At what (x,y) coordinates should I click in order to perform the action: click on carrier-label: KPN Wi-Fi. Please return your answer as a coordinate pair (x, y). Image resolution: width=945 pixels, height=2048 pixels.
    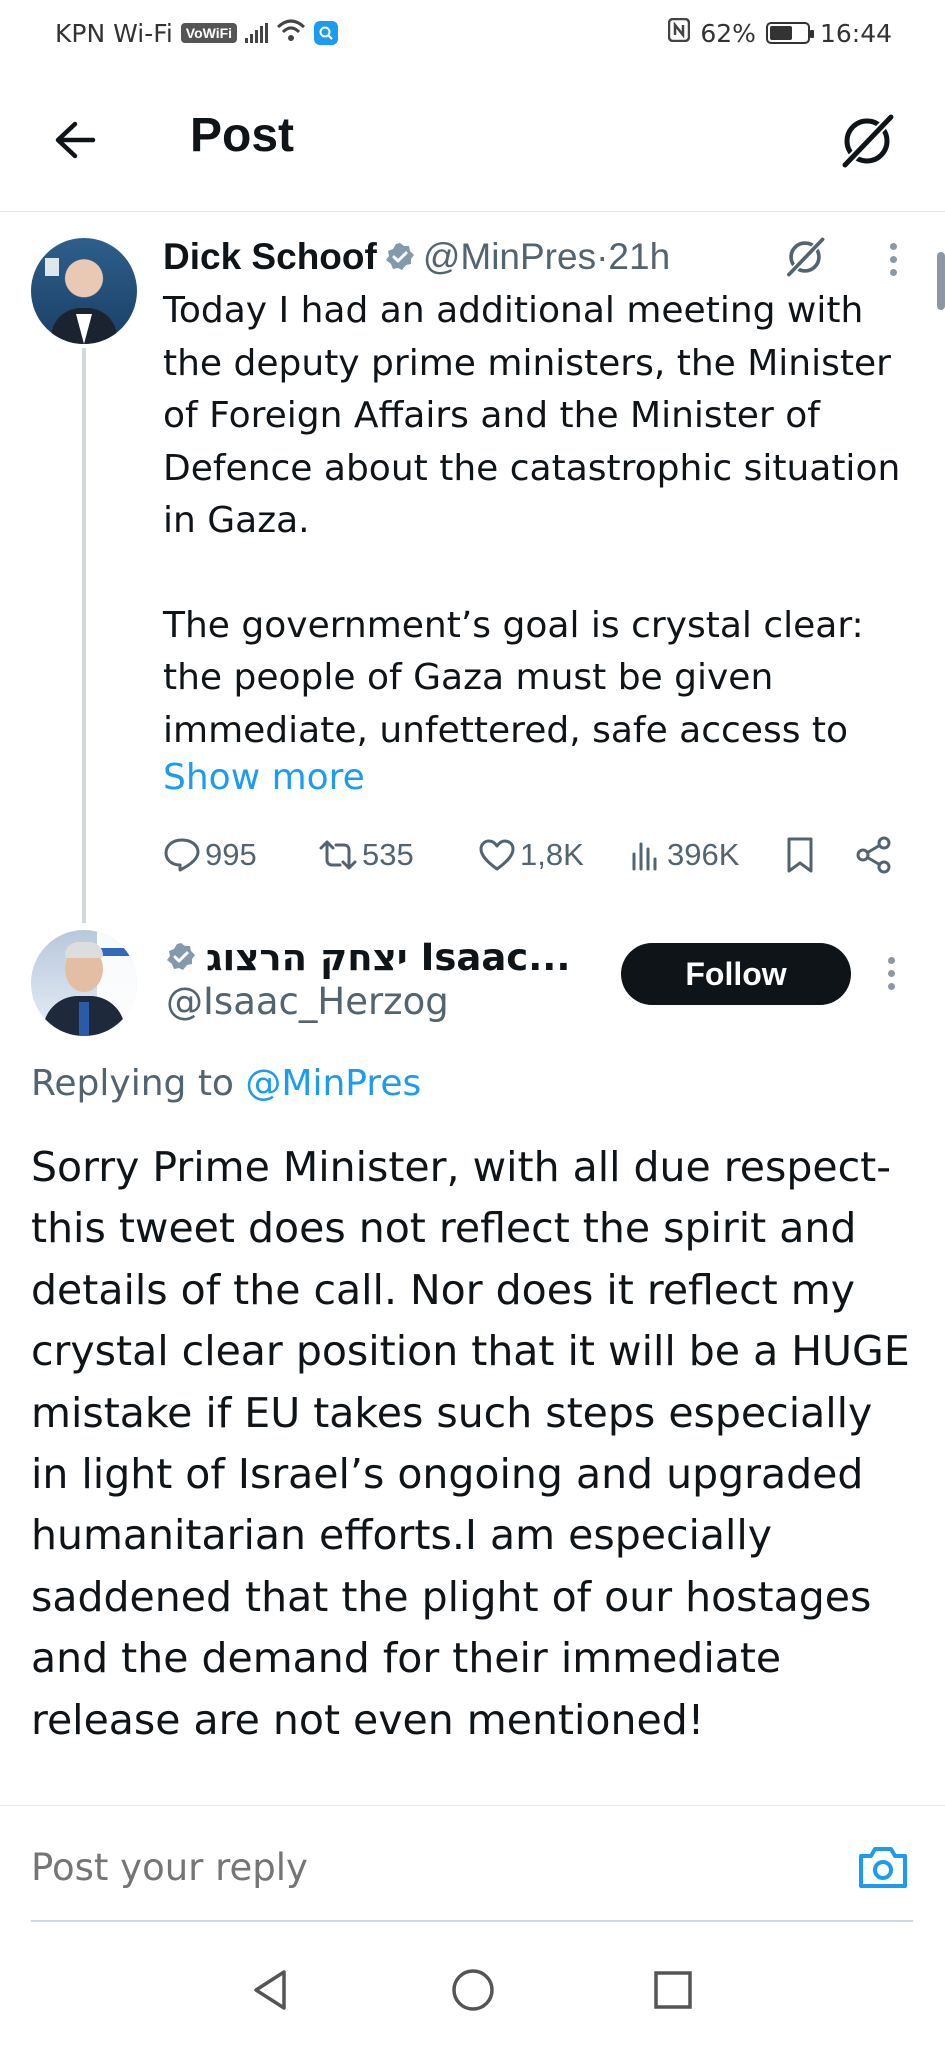
    Looking at the image, I should click on (114, 33).